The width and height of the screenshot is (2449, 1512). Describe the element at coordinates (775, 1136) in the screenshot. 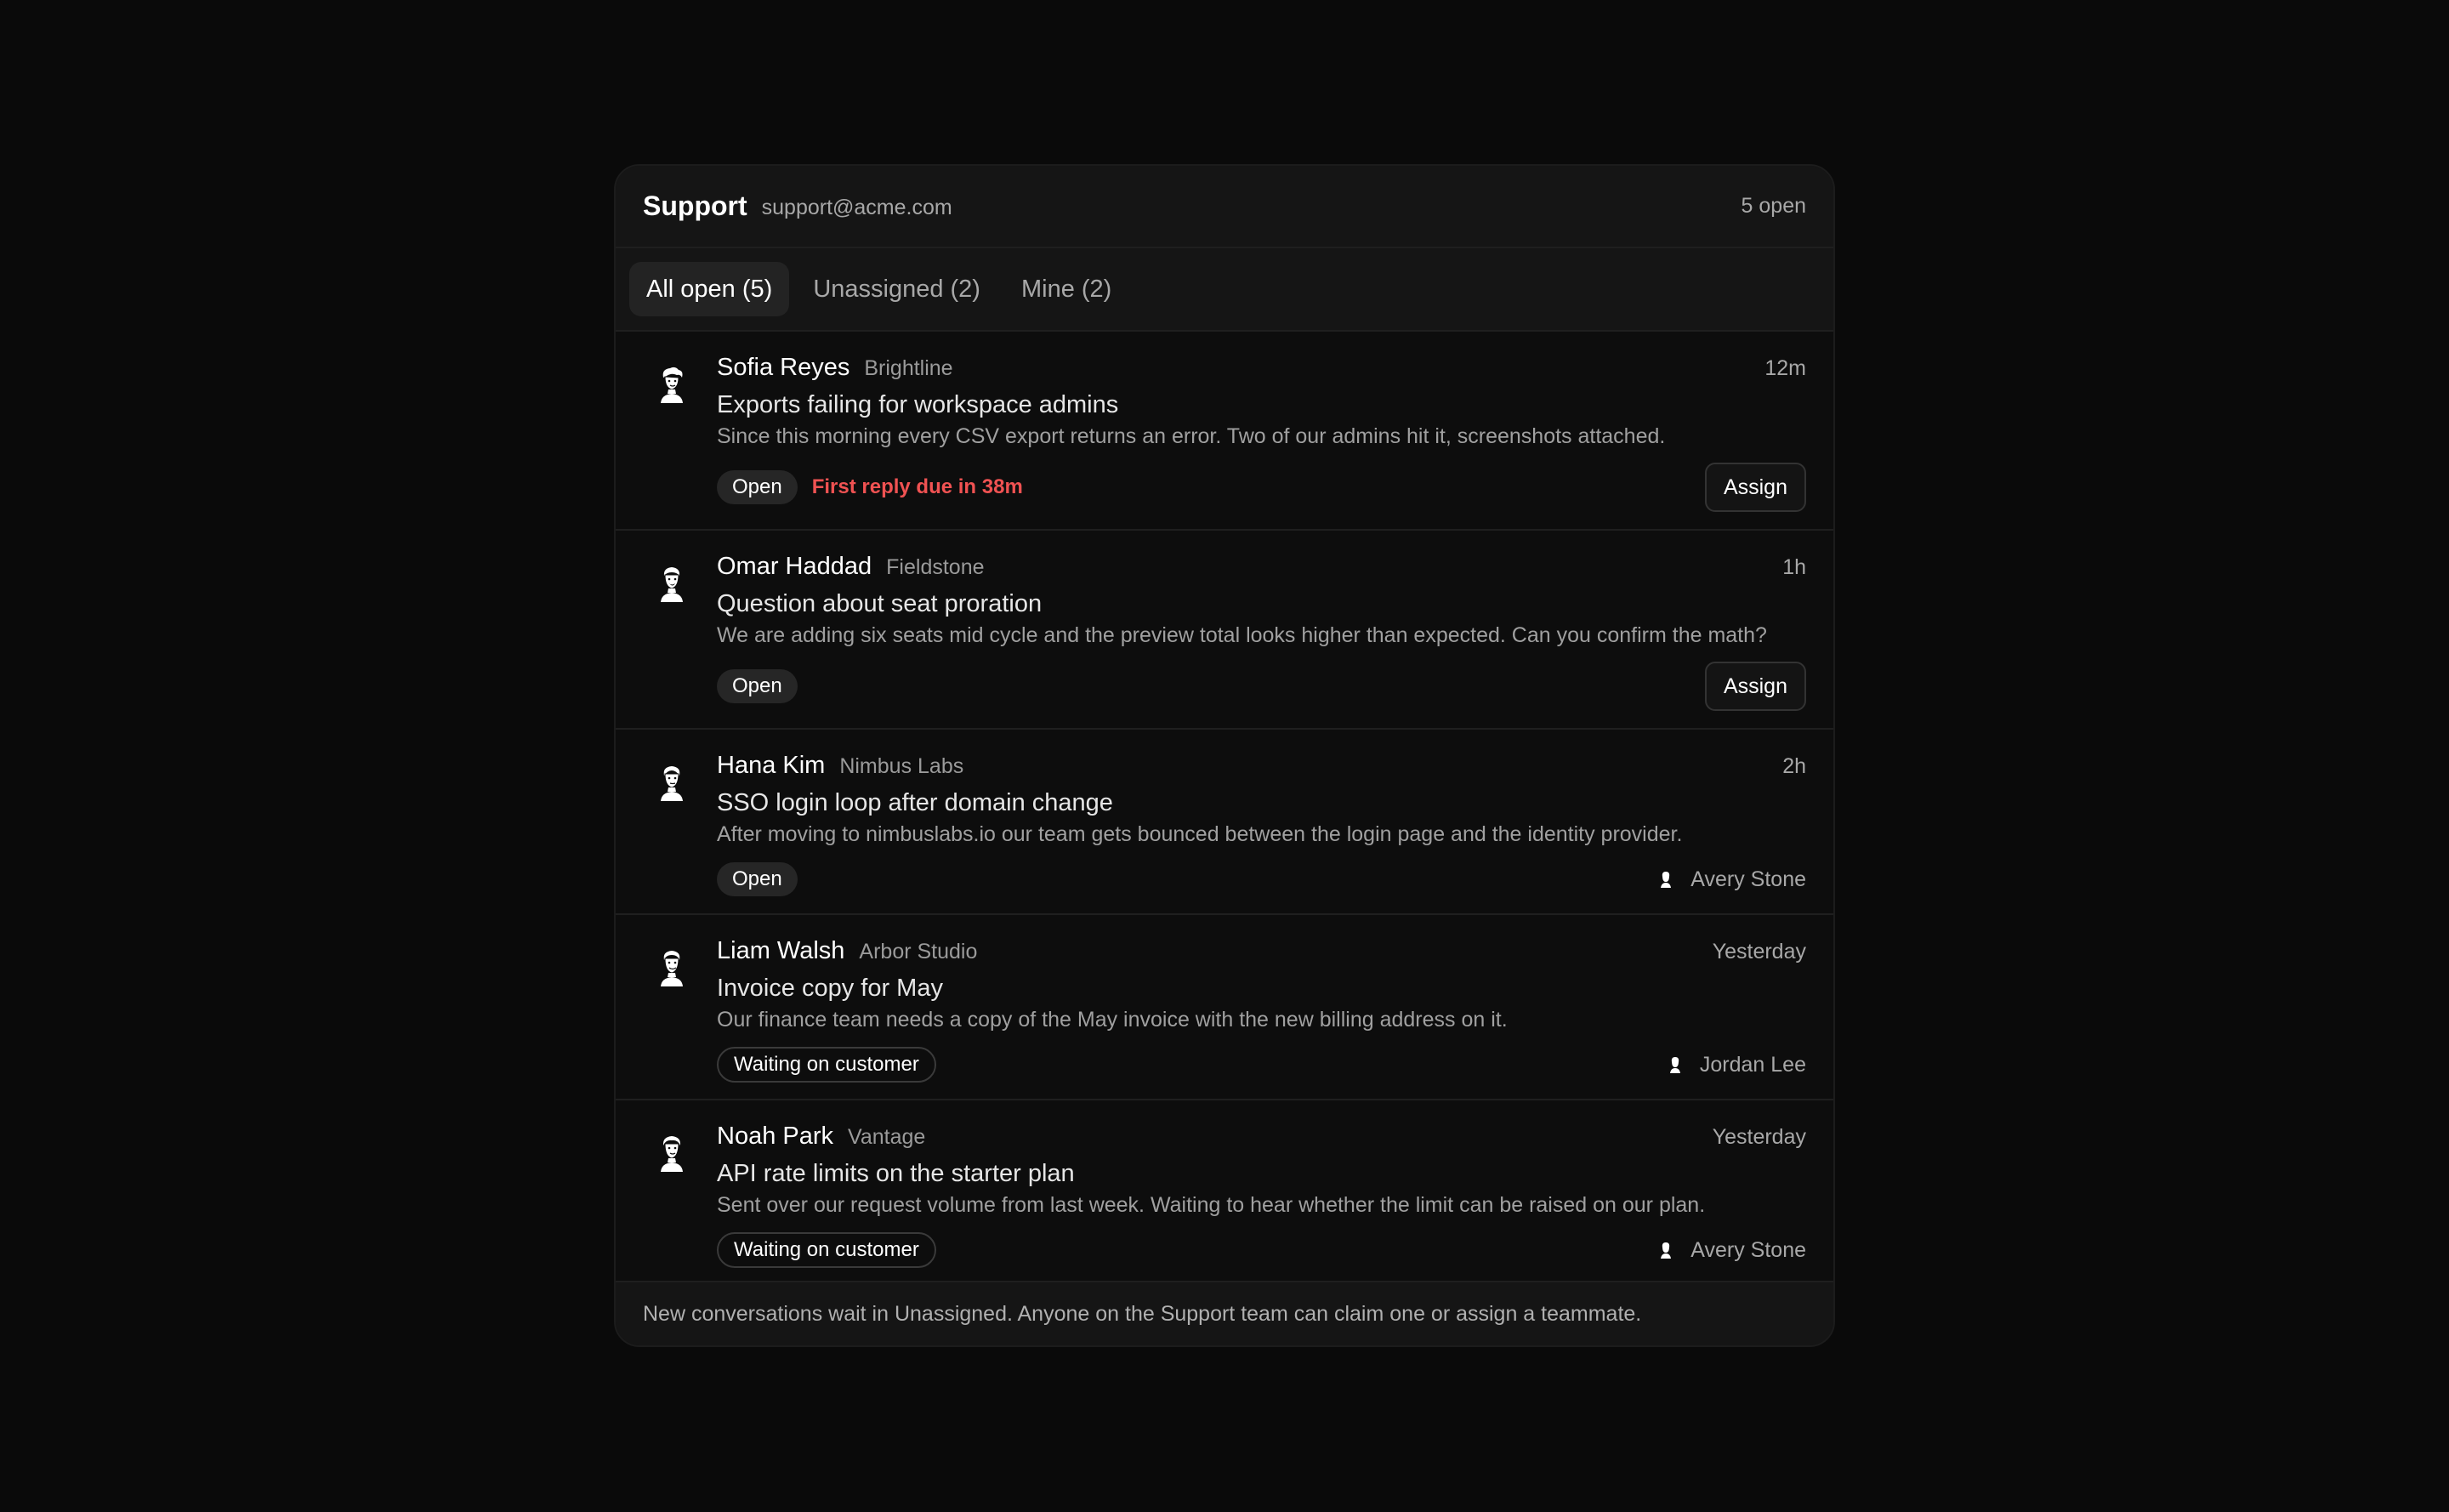

I see `customer-name: Noah Park` at that location.